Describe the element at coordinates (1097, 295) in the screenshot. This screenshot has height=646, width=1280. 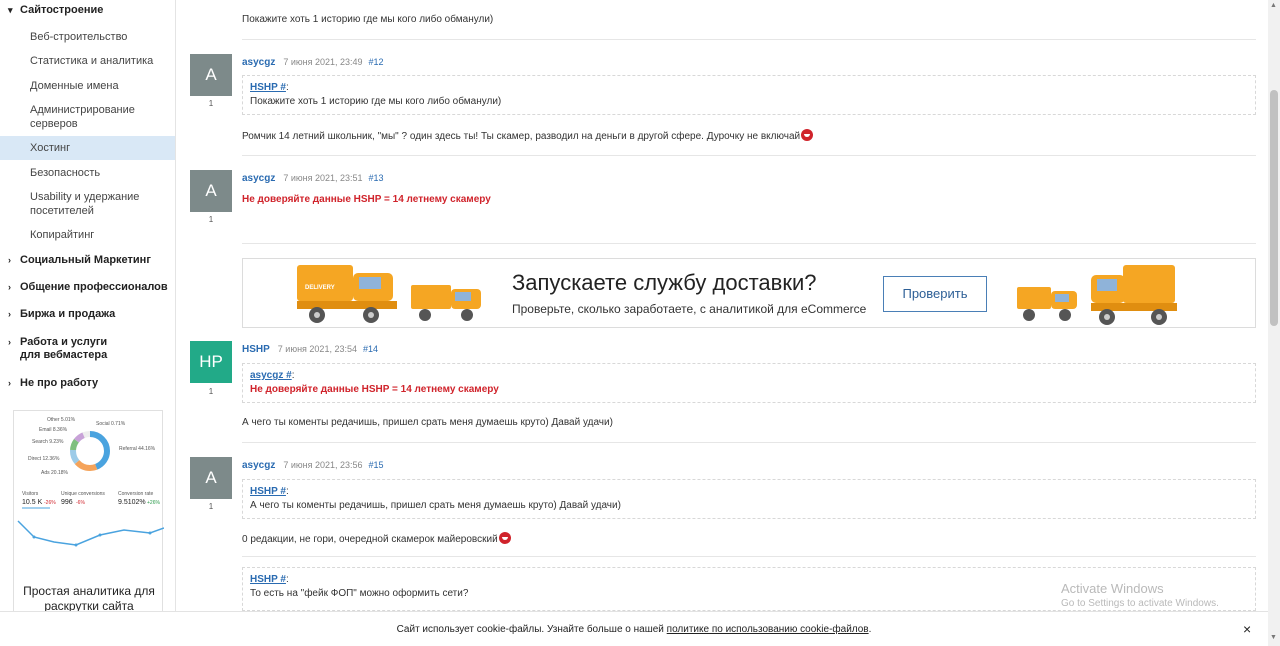
I see `truck-illustration-right` at that location.